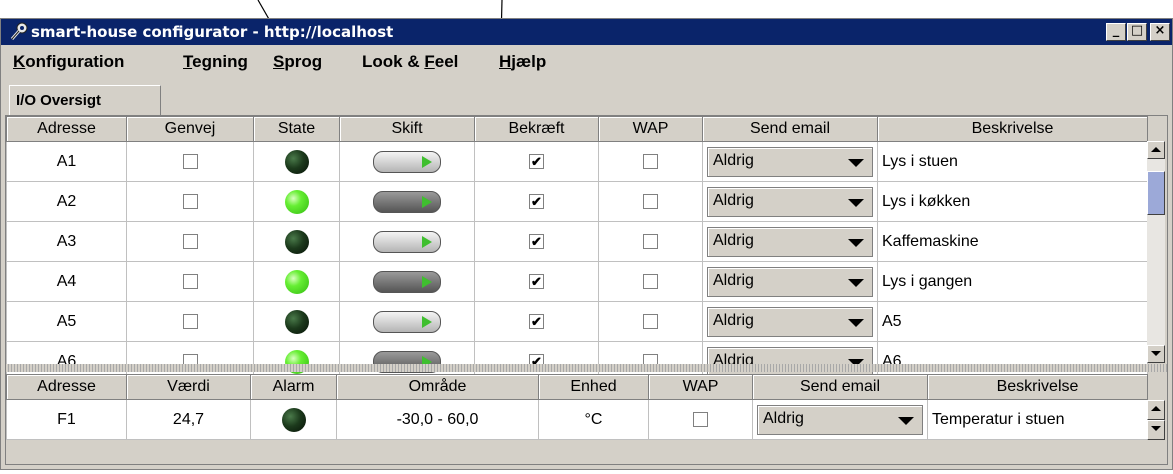 This screenshot has height=474, width=1173. What do you see at coordinates (1156, 410) in the screenshot?
I see `spinner-up-button` at bounding box center [1156, 410].